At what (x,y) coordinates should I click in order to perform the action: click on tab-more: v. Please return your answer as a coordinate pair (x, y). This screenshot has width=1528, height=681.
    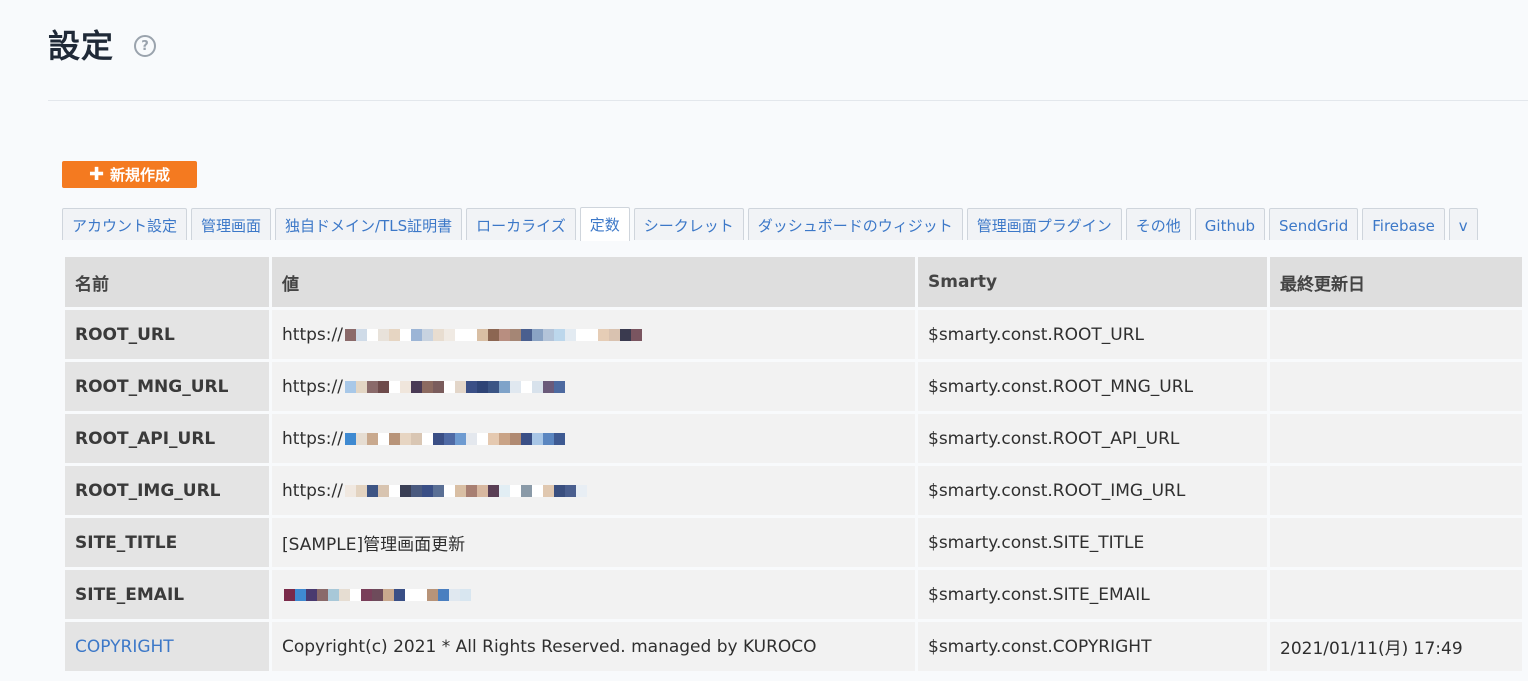
    Looking at the image, I should click on (1463, 224).